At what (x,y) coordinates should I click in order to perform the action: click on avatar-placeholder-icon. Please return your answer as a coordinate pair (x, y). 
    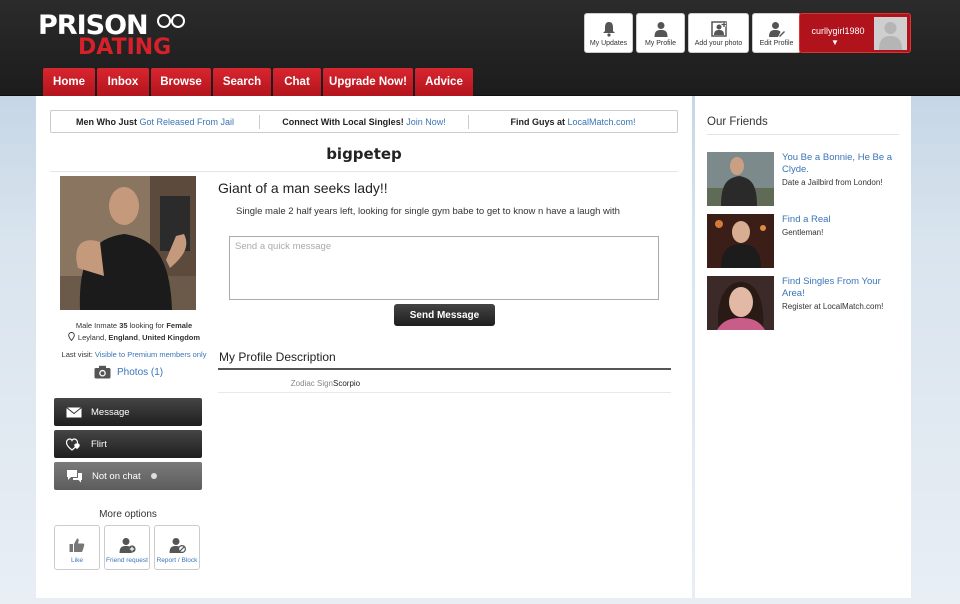
    Looking at the image, I should click on (890, 36).